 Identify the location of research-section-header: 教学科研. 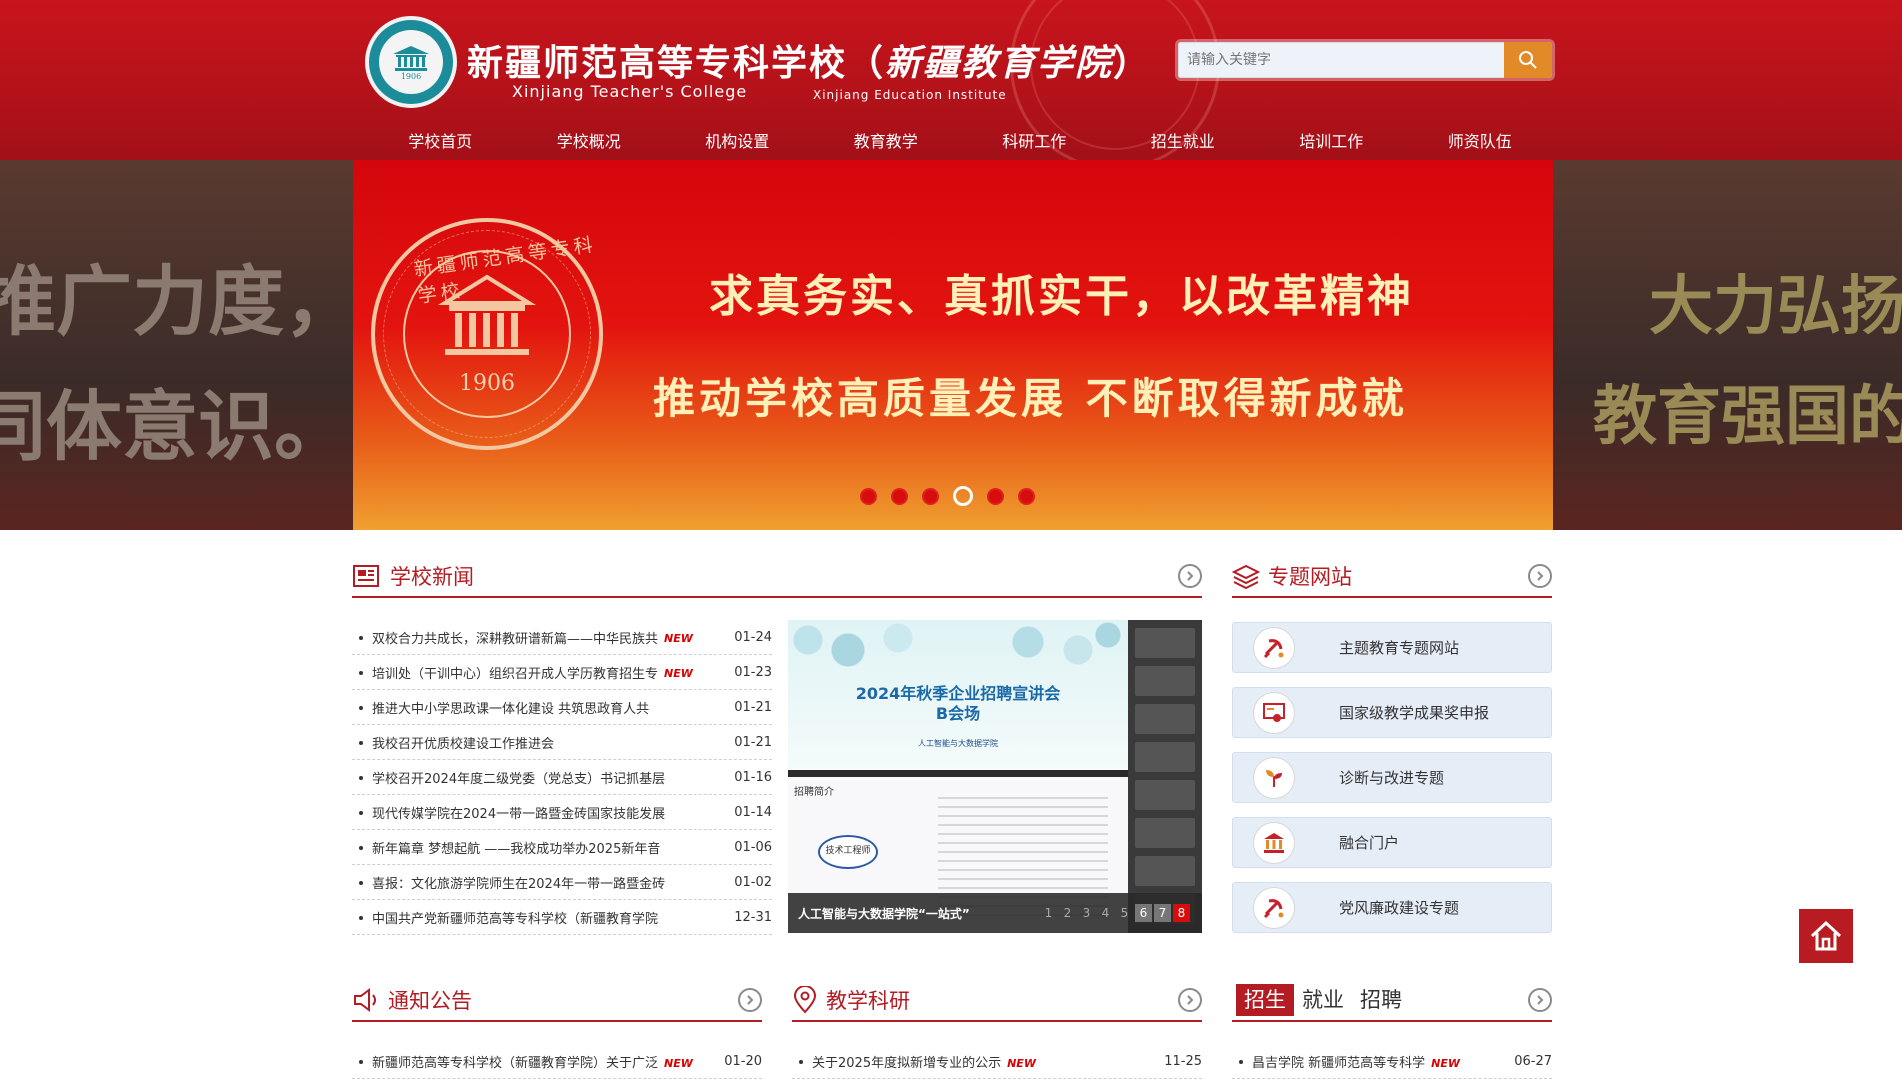
(997, 1001).